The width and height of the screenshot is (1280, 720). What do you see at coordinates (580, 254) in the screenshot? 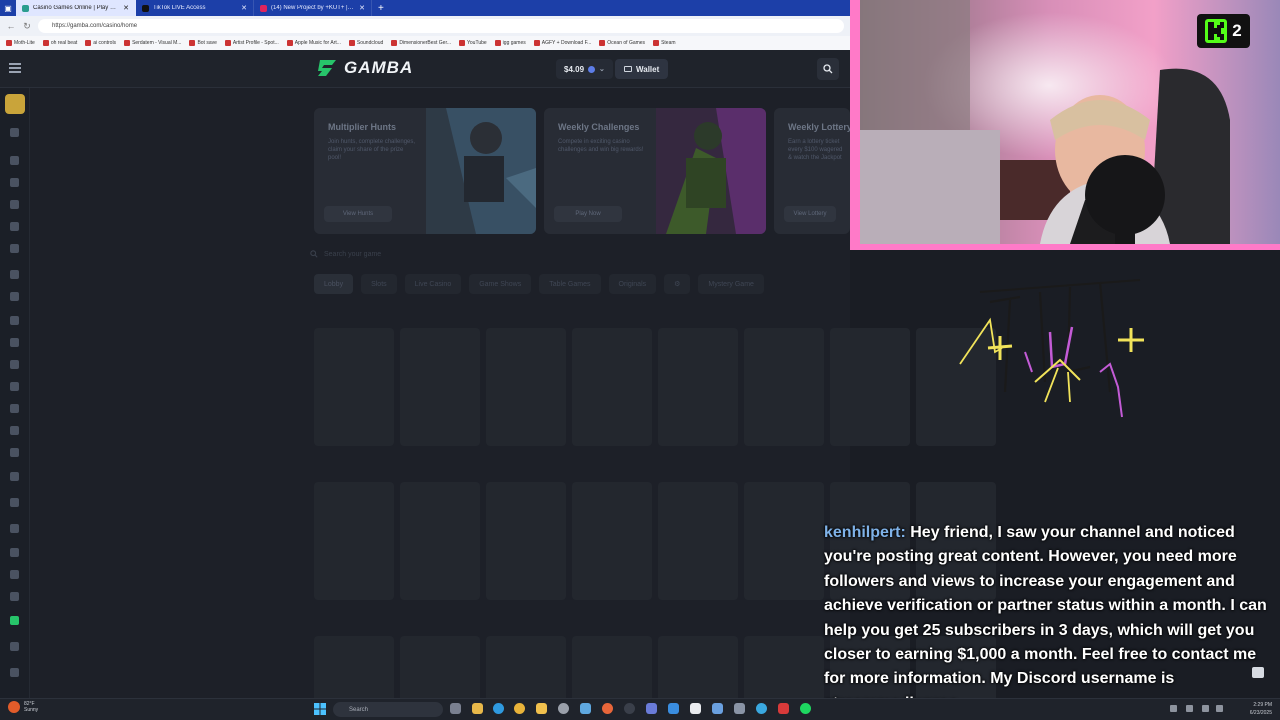
I see `game-search-input: Search your game` at bounding box center [580, 254].